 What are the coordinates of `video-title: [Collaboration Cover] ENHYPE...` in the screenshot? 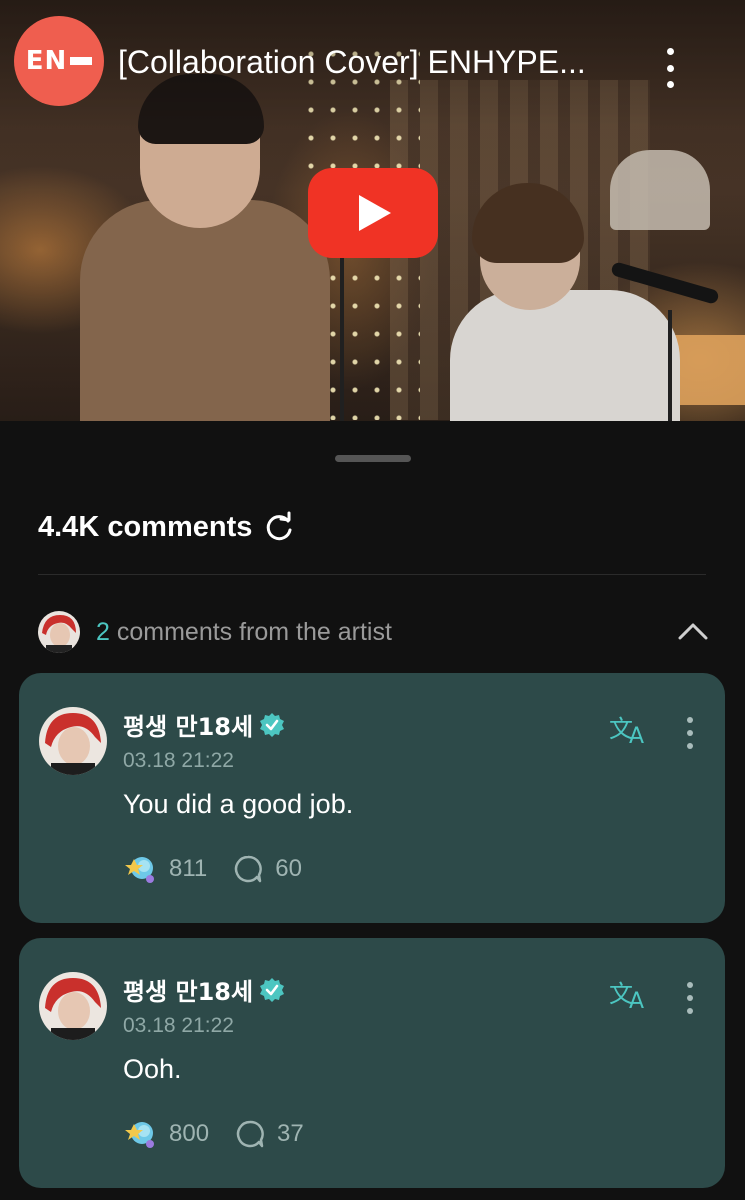 It's located at (368, 62).